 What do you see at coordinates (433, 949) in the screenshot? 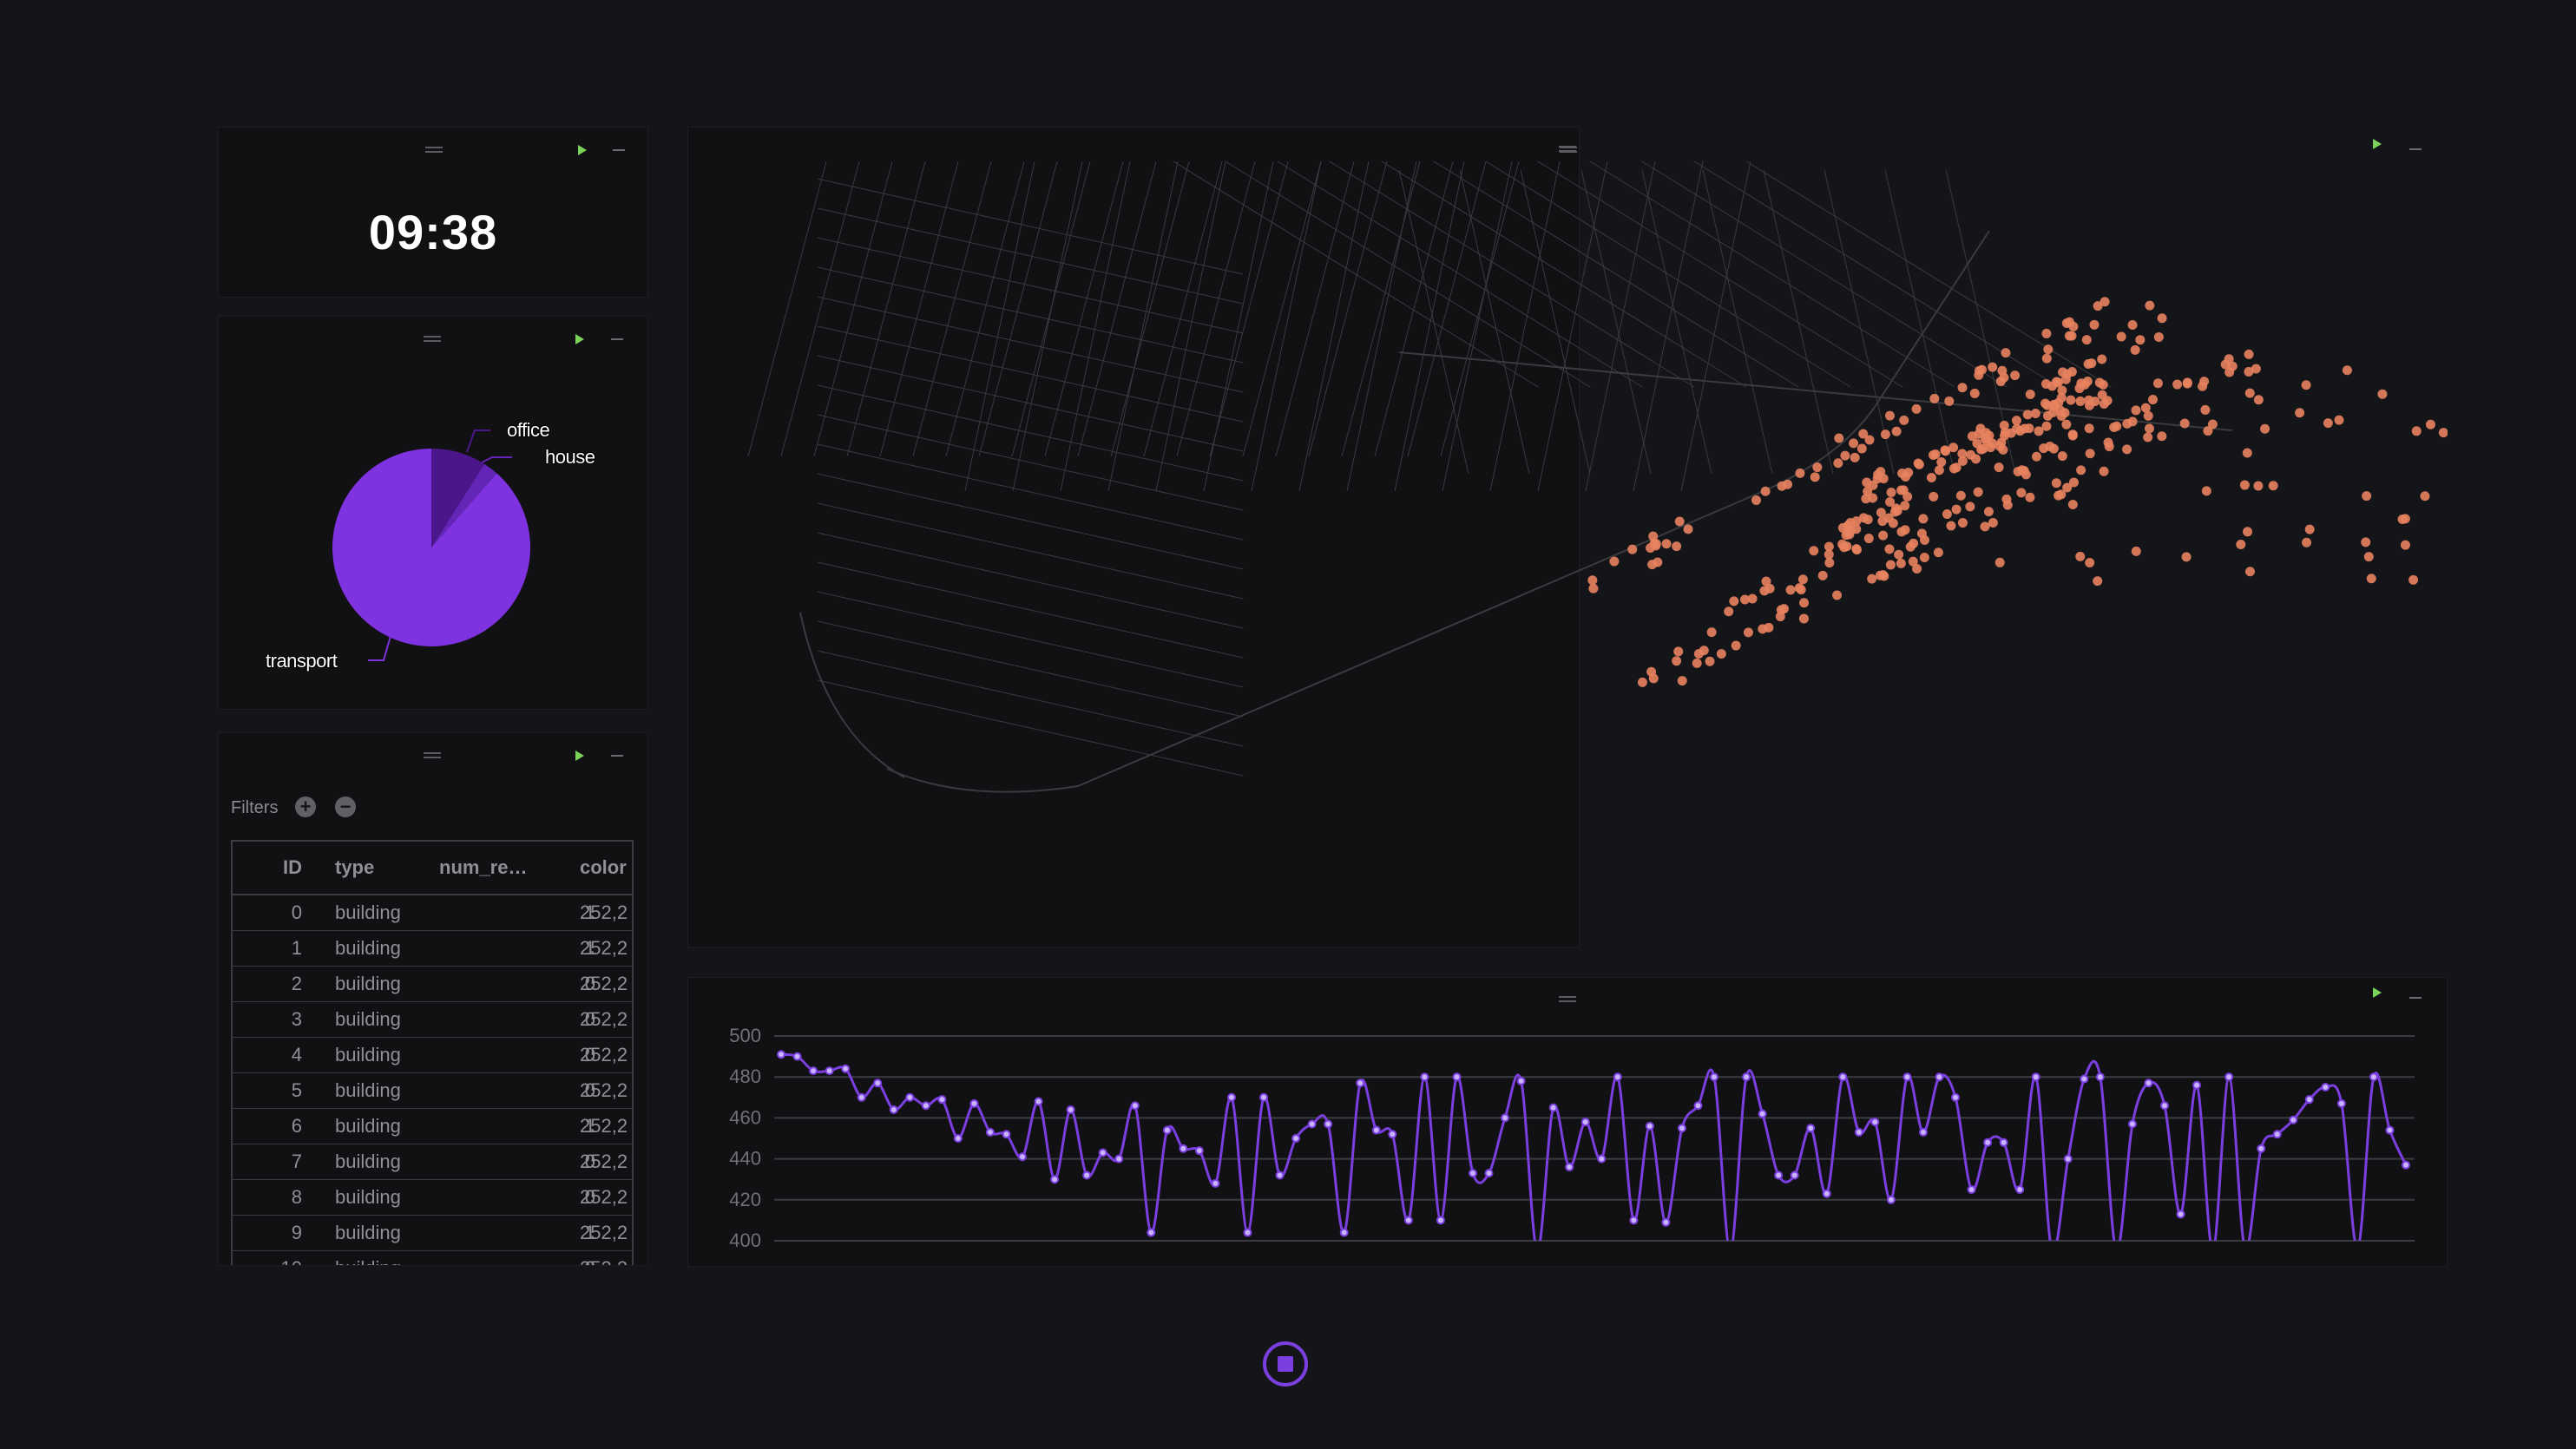
I see `table-row: 1 building 1 252,2` at bounding box center [433, 949].